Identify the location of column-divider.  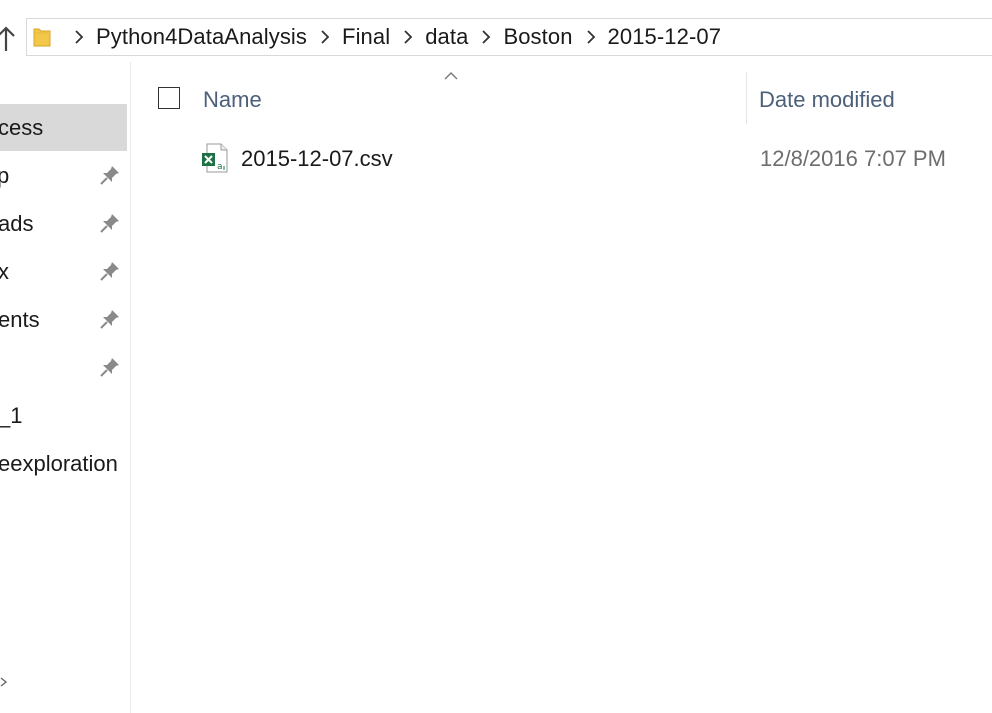
(746, 98).